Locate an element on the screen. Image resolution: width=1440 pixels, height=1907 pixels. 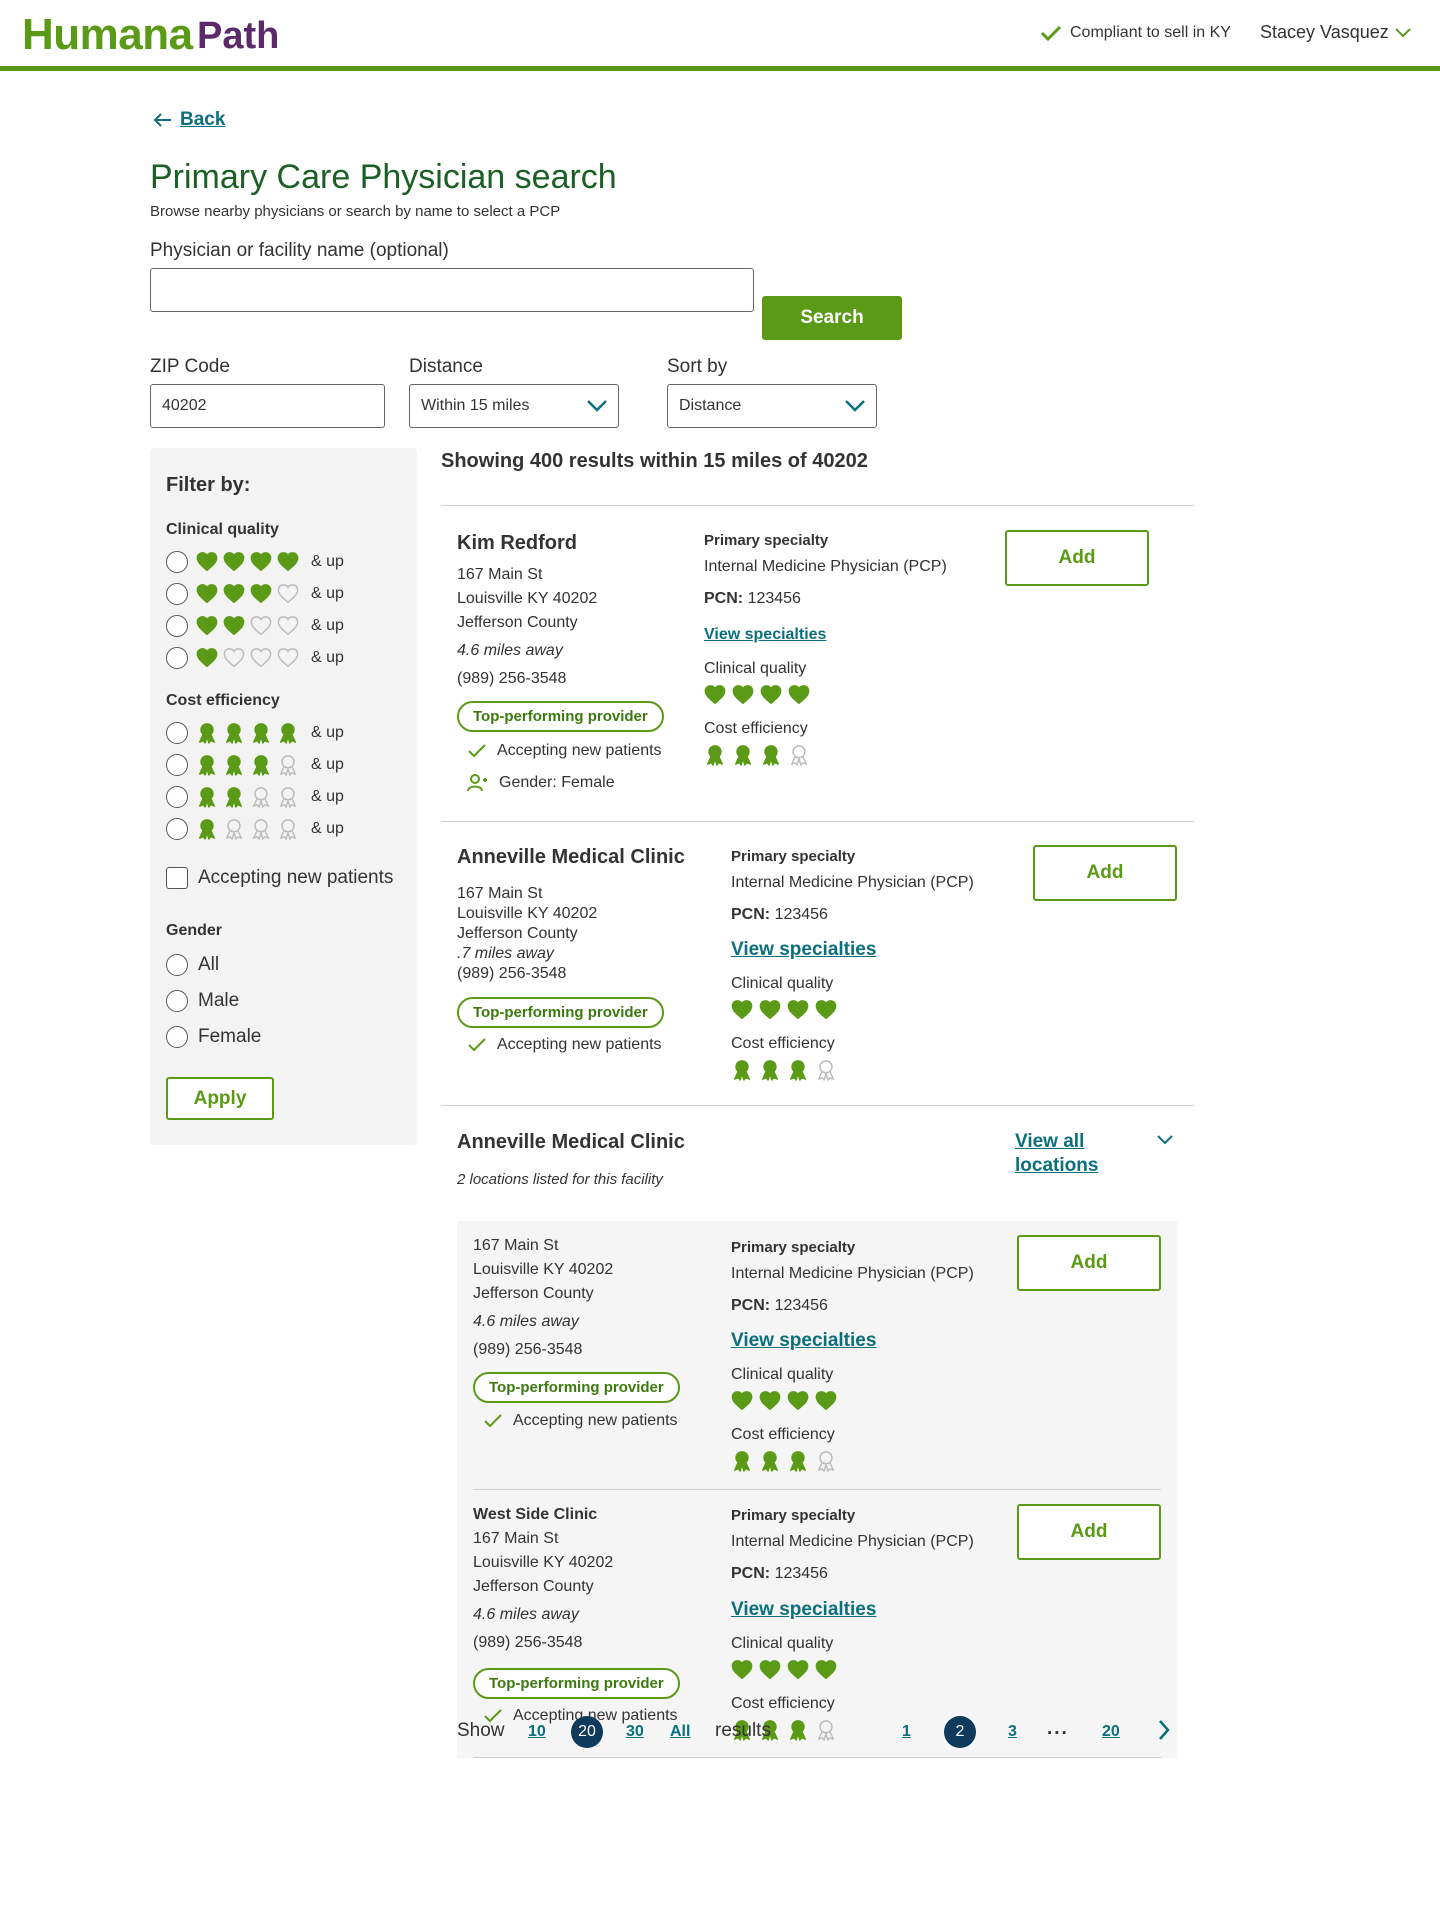
filter-clinical-2: & up is located at coordinates (255, 626).